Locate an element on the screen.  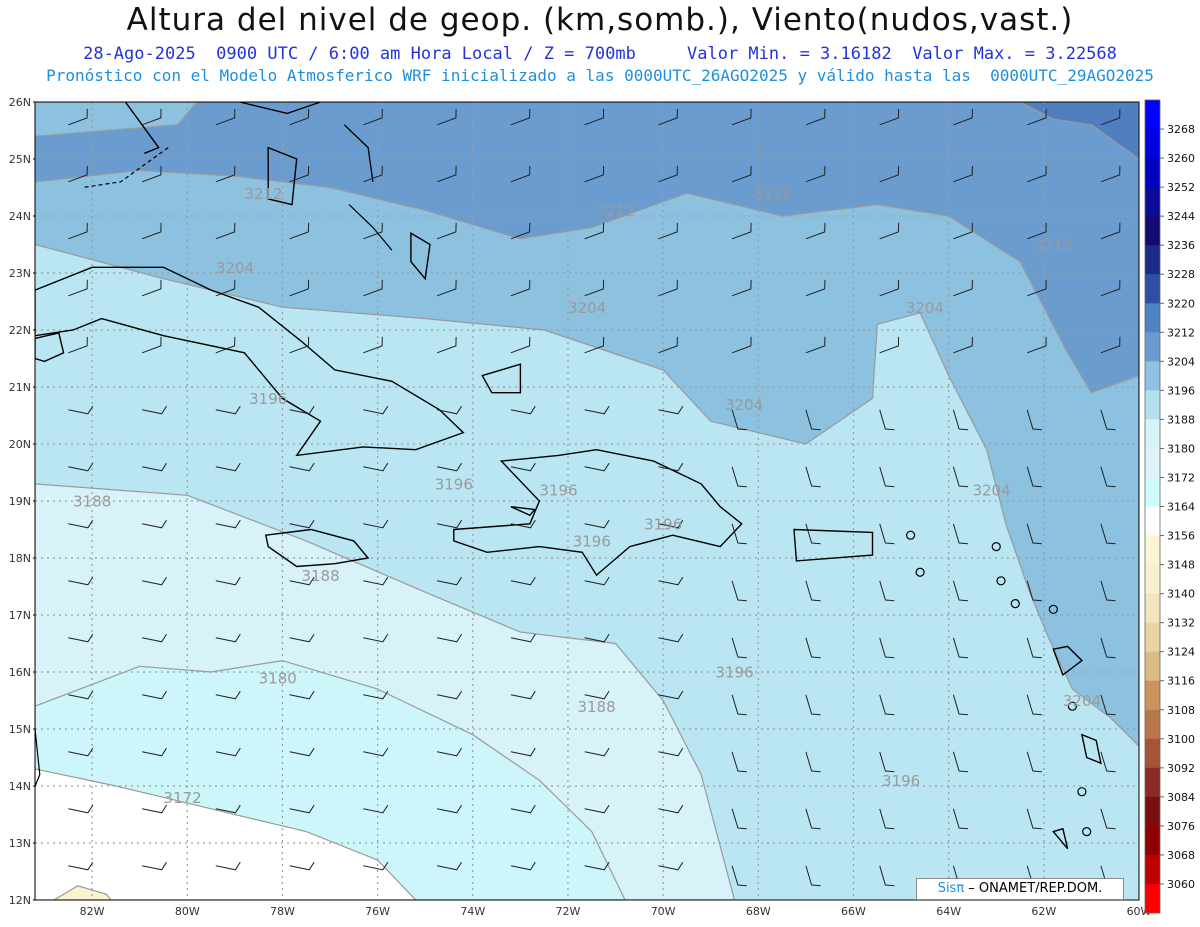
colorbar-tick-label: 3140 is located at coordinates (1181, 594).